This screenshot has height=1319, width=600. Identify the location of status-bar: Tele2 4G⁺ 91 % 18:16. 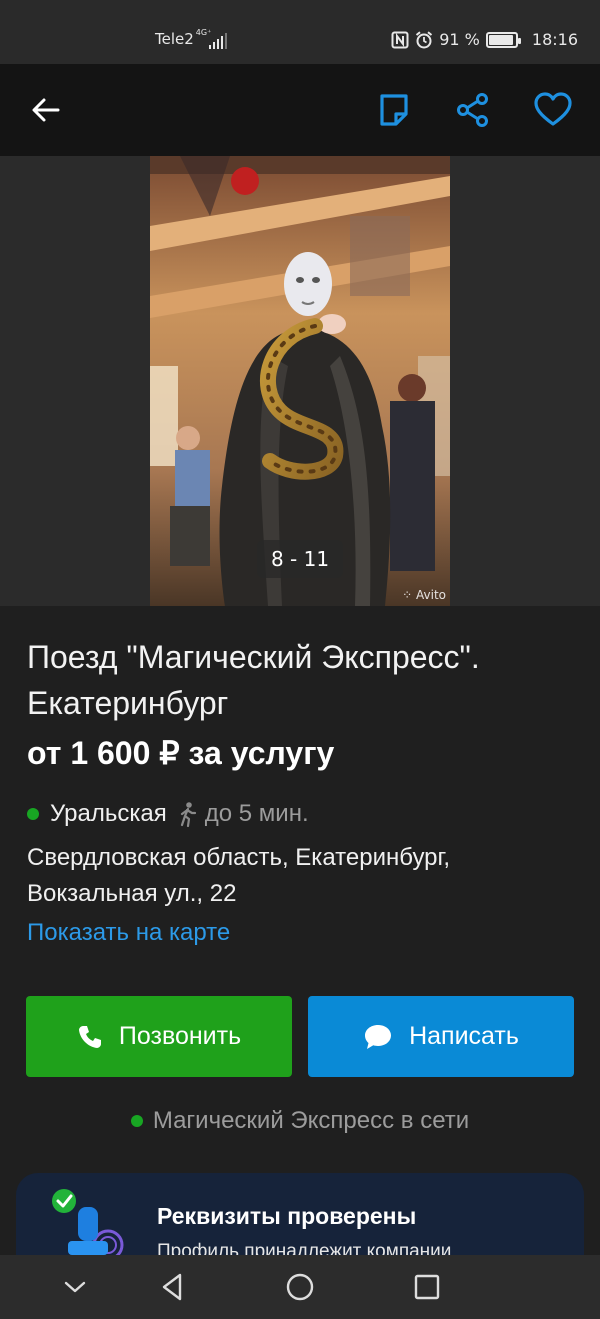
(300, 32).